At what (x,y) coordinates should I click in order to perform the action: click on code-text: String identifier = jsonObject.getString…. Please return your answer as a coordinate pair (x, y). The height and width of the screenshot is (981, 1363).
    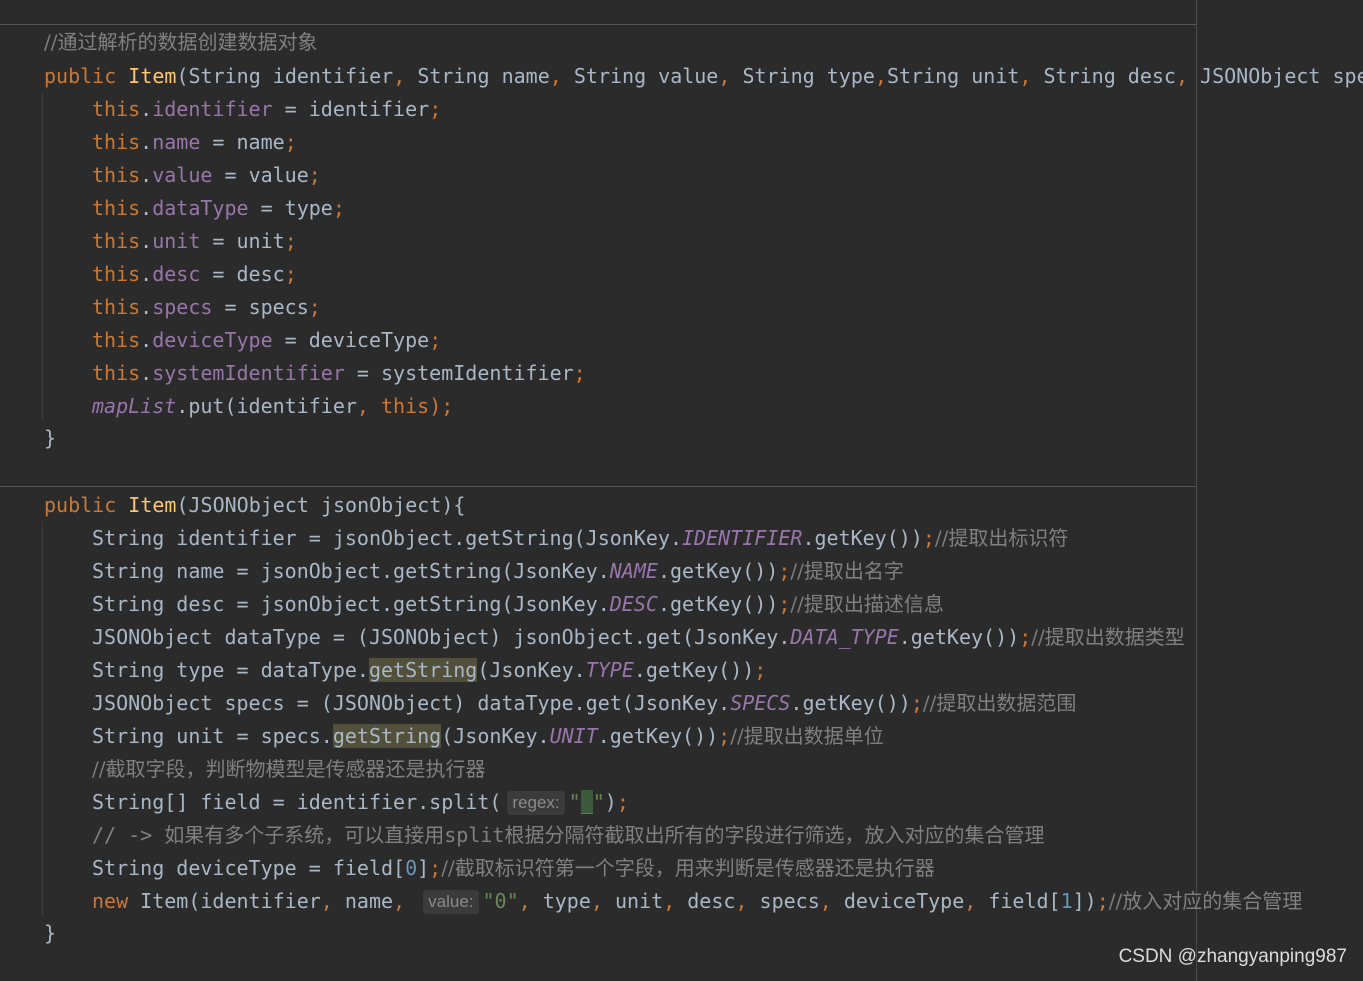
    Looking at the image, I should click on (387, 538).